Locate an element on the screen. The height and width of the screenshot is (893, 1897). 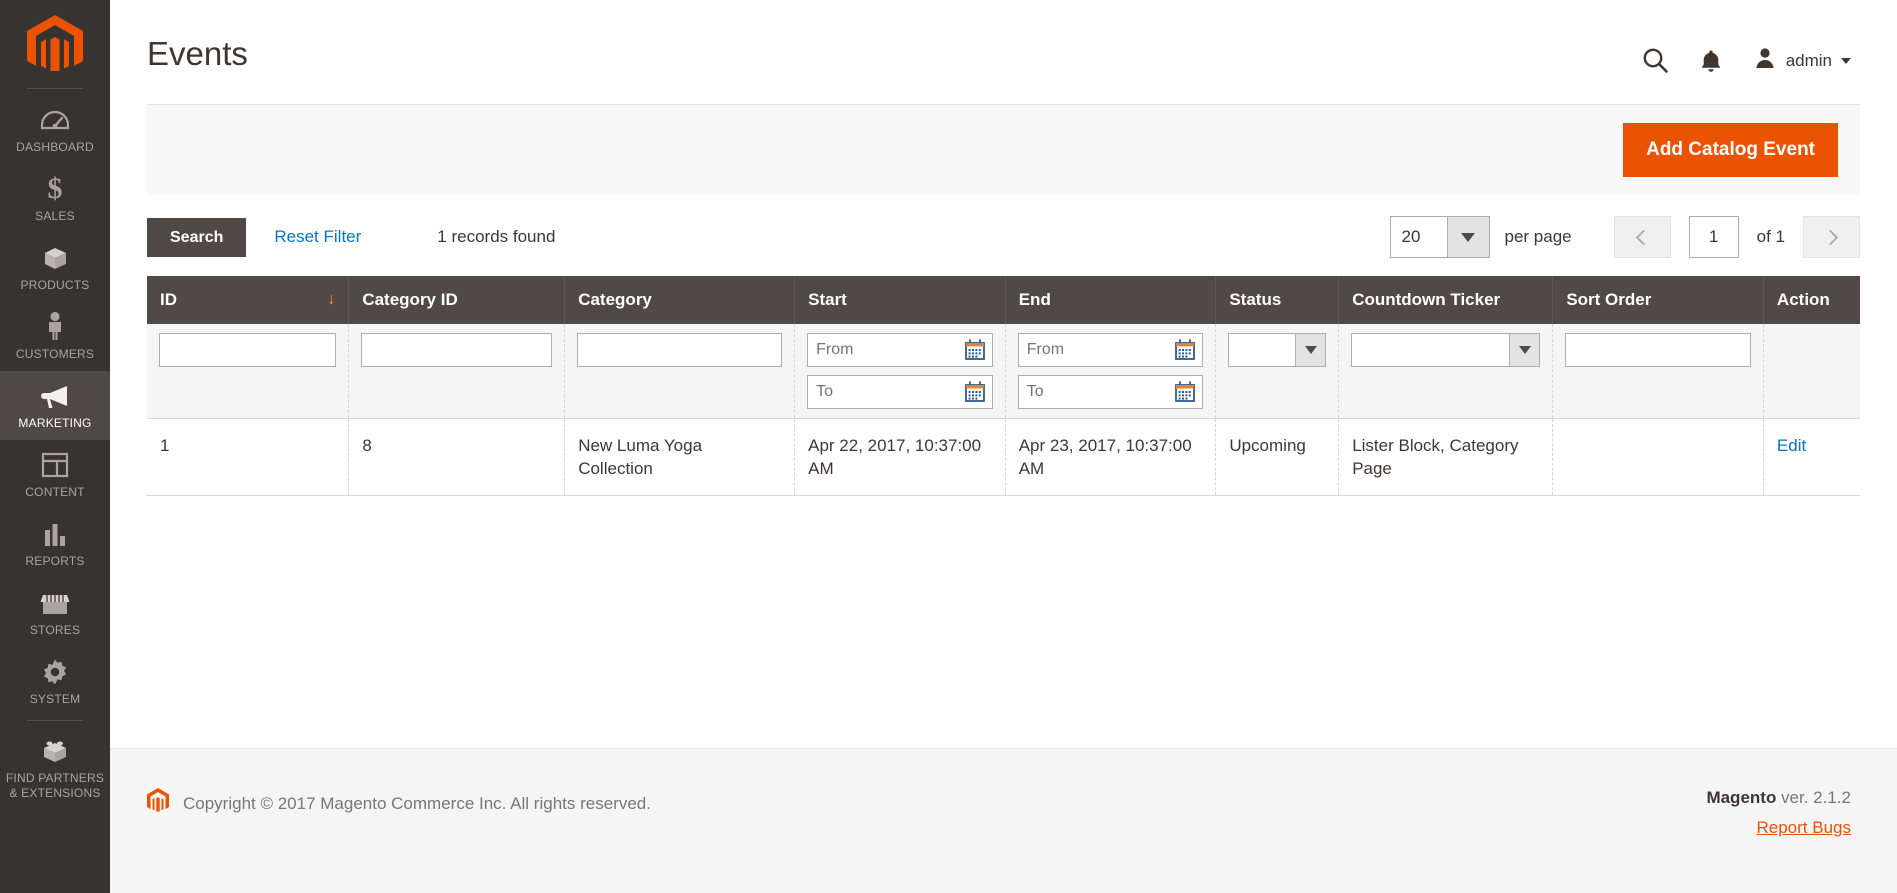
cell-action: Edit is located at coordinates (1811, 457).